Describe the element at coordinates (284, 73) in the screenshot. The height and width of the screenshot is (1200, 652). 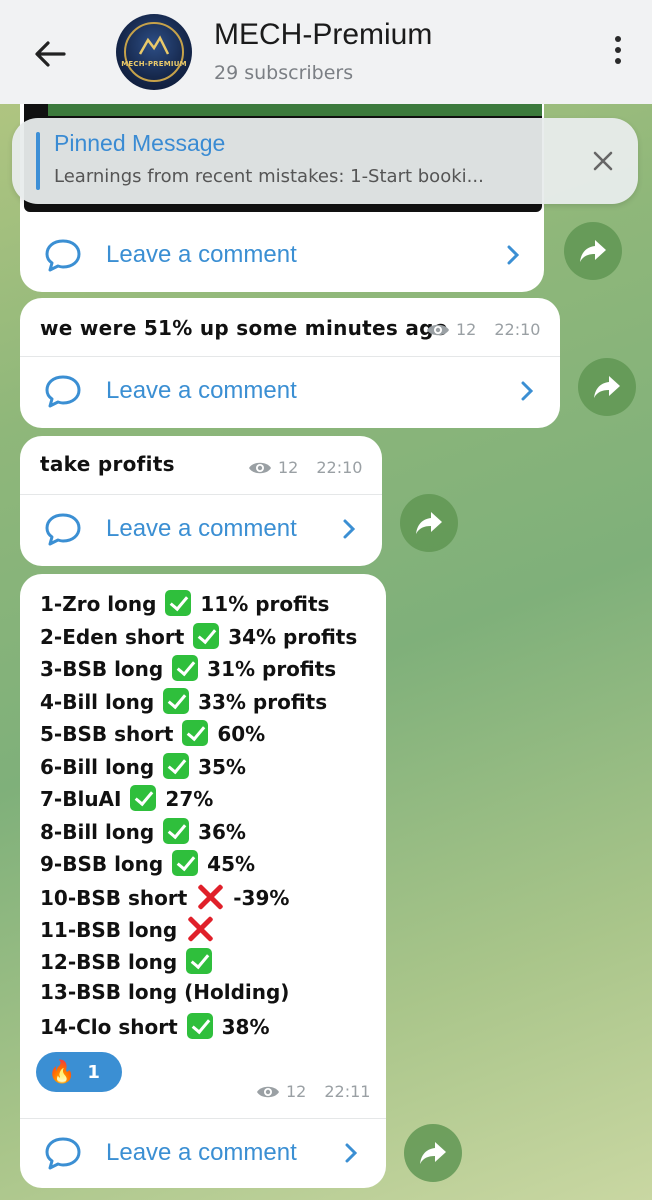
I see `subscriber-count: 29 subscribers` at that location.